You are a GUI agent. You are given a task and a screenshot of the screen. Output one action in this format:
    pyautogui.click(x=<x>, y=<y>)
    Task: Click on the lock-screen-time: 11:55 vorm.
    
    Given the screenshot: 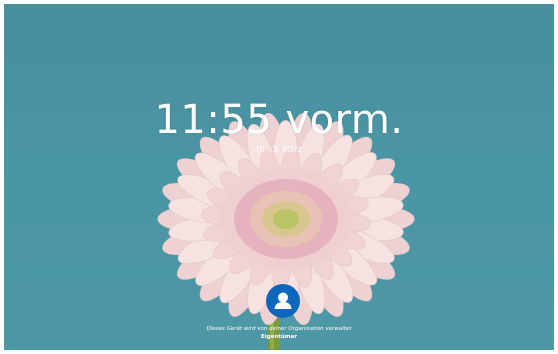 What is the action you would take?
    pyautogui.click(x=279, y=120)
    